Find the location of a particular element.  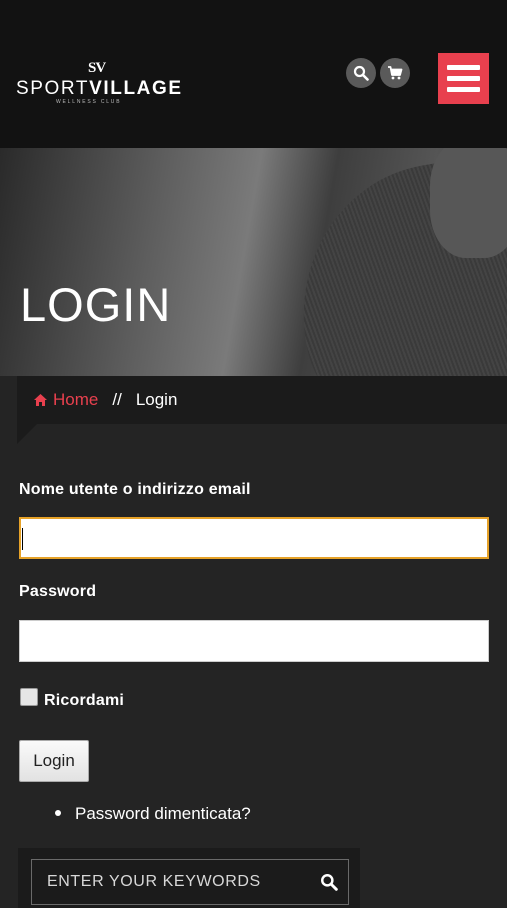

sportvillage-logo: SV SPORTVILLAGE WELLNESS CLUB is located at coordinates (98, 83).